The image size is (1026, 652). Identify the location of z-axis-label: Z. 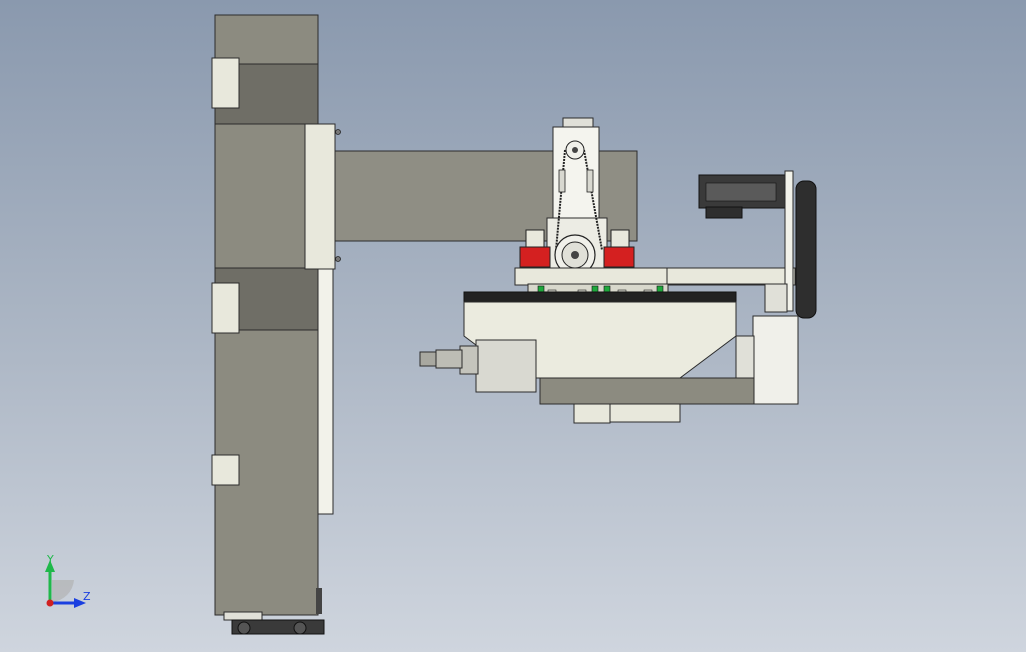
(87, 596).